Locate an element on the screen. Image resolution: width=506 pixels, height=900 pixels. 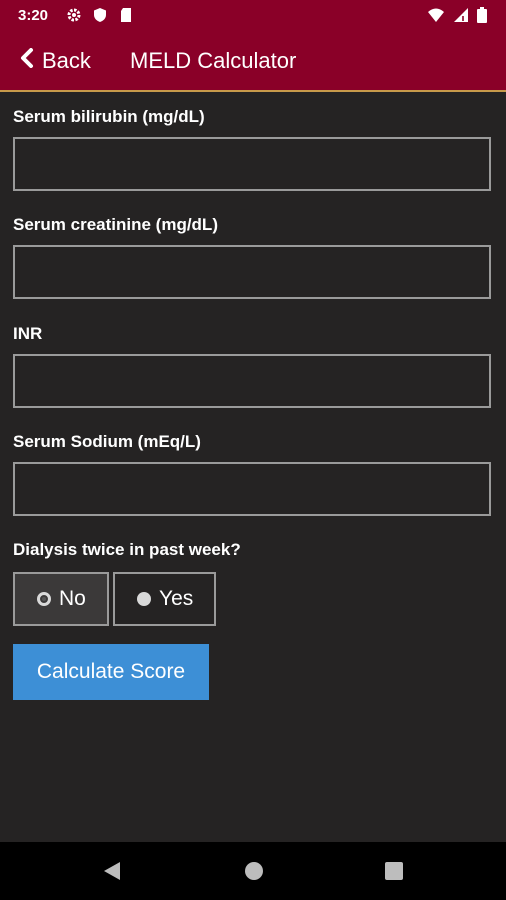
dialysis-no-radio: No is located at coordinates (61, 599).